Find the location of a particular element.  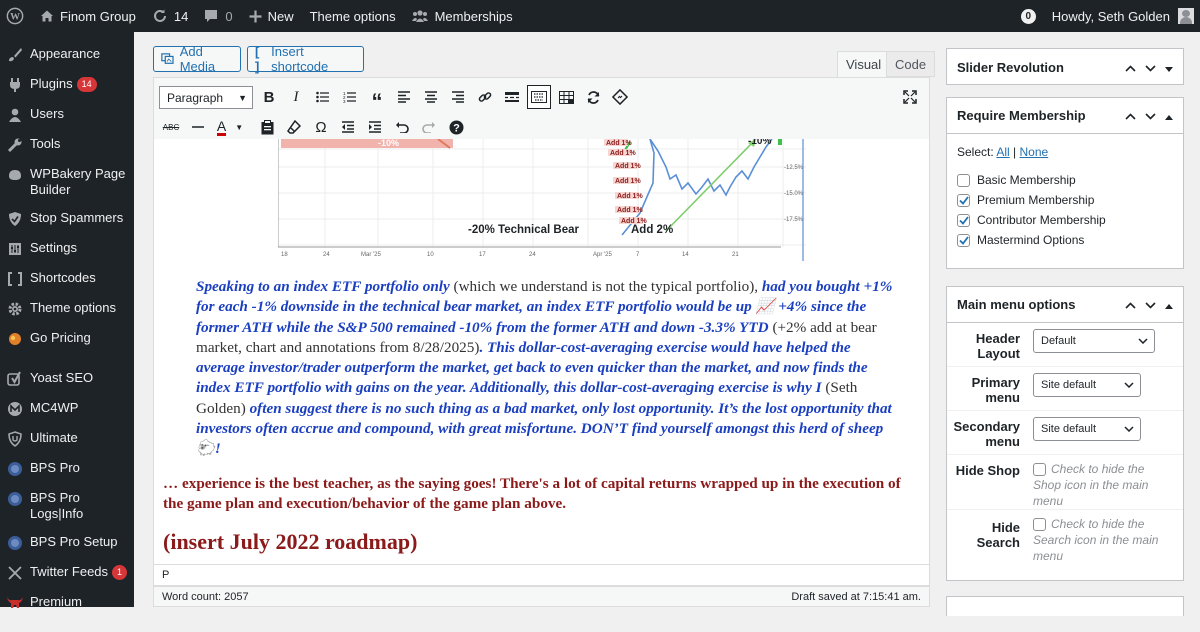

help-button: ? is located at coordinates (456, 127).